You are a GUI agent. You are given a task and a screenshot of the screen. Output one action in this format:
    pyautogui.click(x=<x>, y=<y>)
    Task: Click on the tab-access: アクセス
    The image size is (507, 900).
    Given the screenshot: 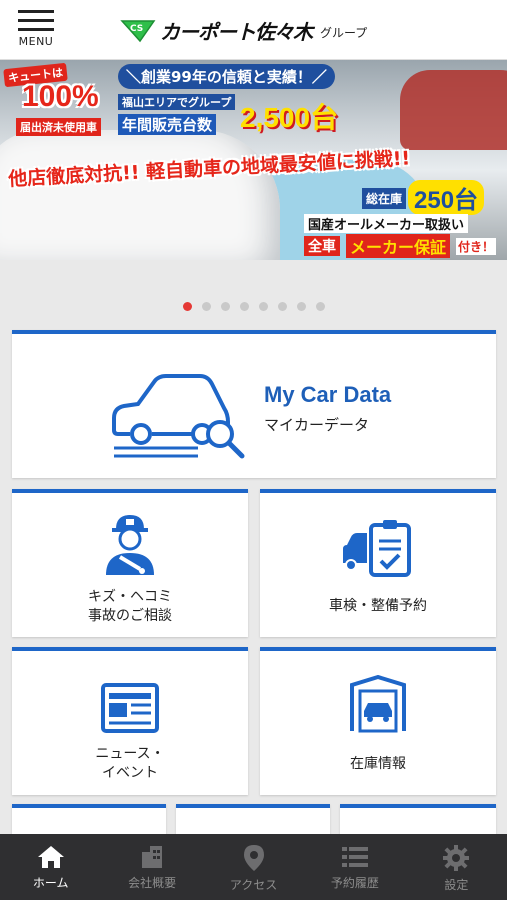 What is the action you would take?
    pyautogui.click(x=253, y=867)
    